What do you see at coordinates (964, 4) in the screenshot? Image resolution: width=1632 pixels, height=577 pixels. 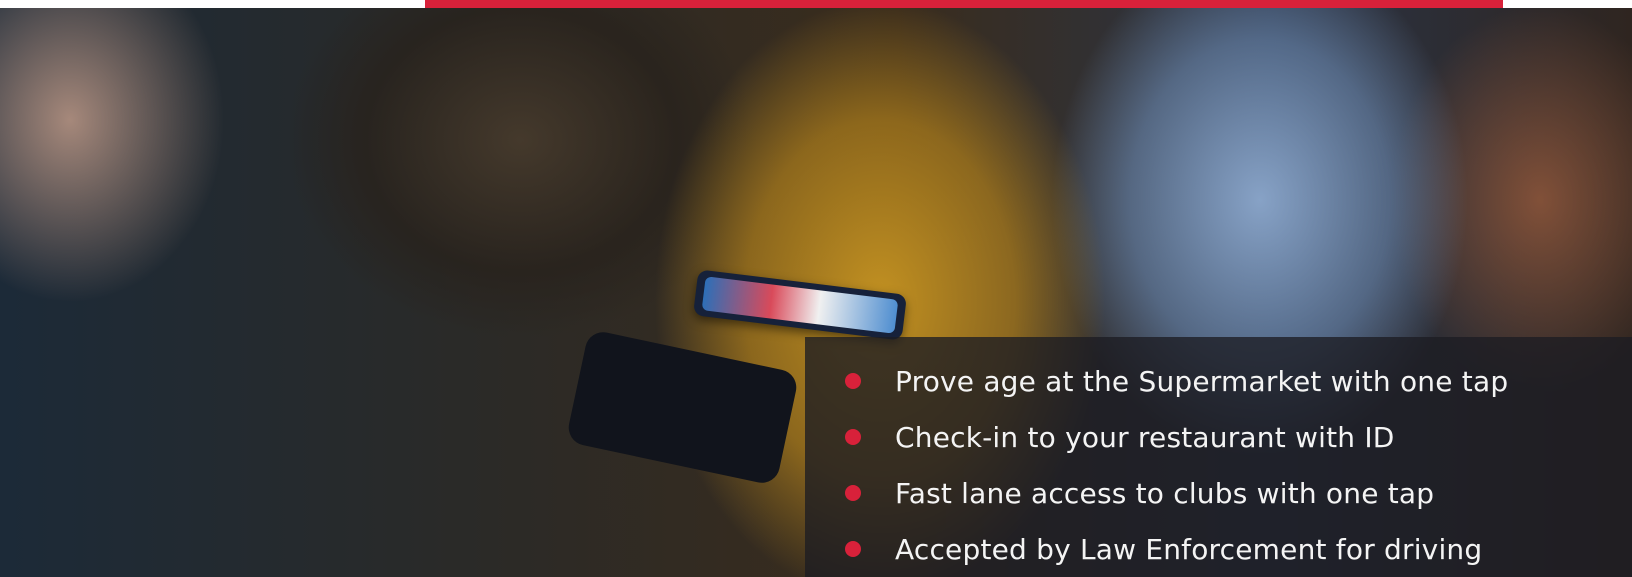 I see `top-accent-stripe` at bounding box center [964, 4].